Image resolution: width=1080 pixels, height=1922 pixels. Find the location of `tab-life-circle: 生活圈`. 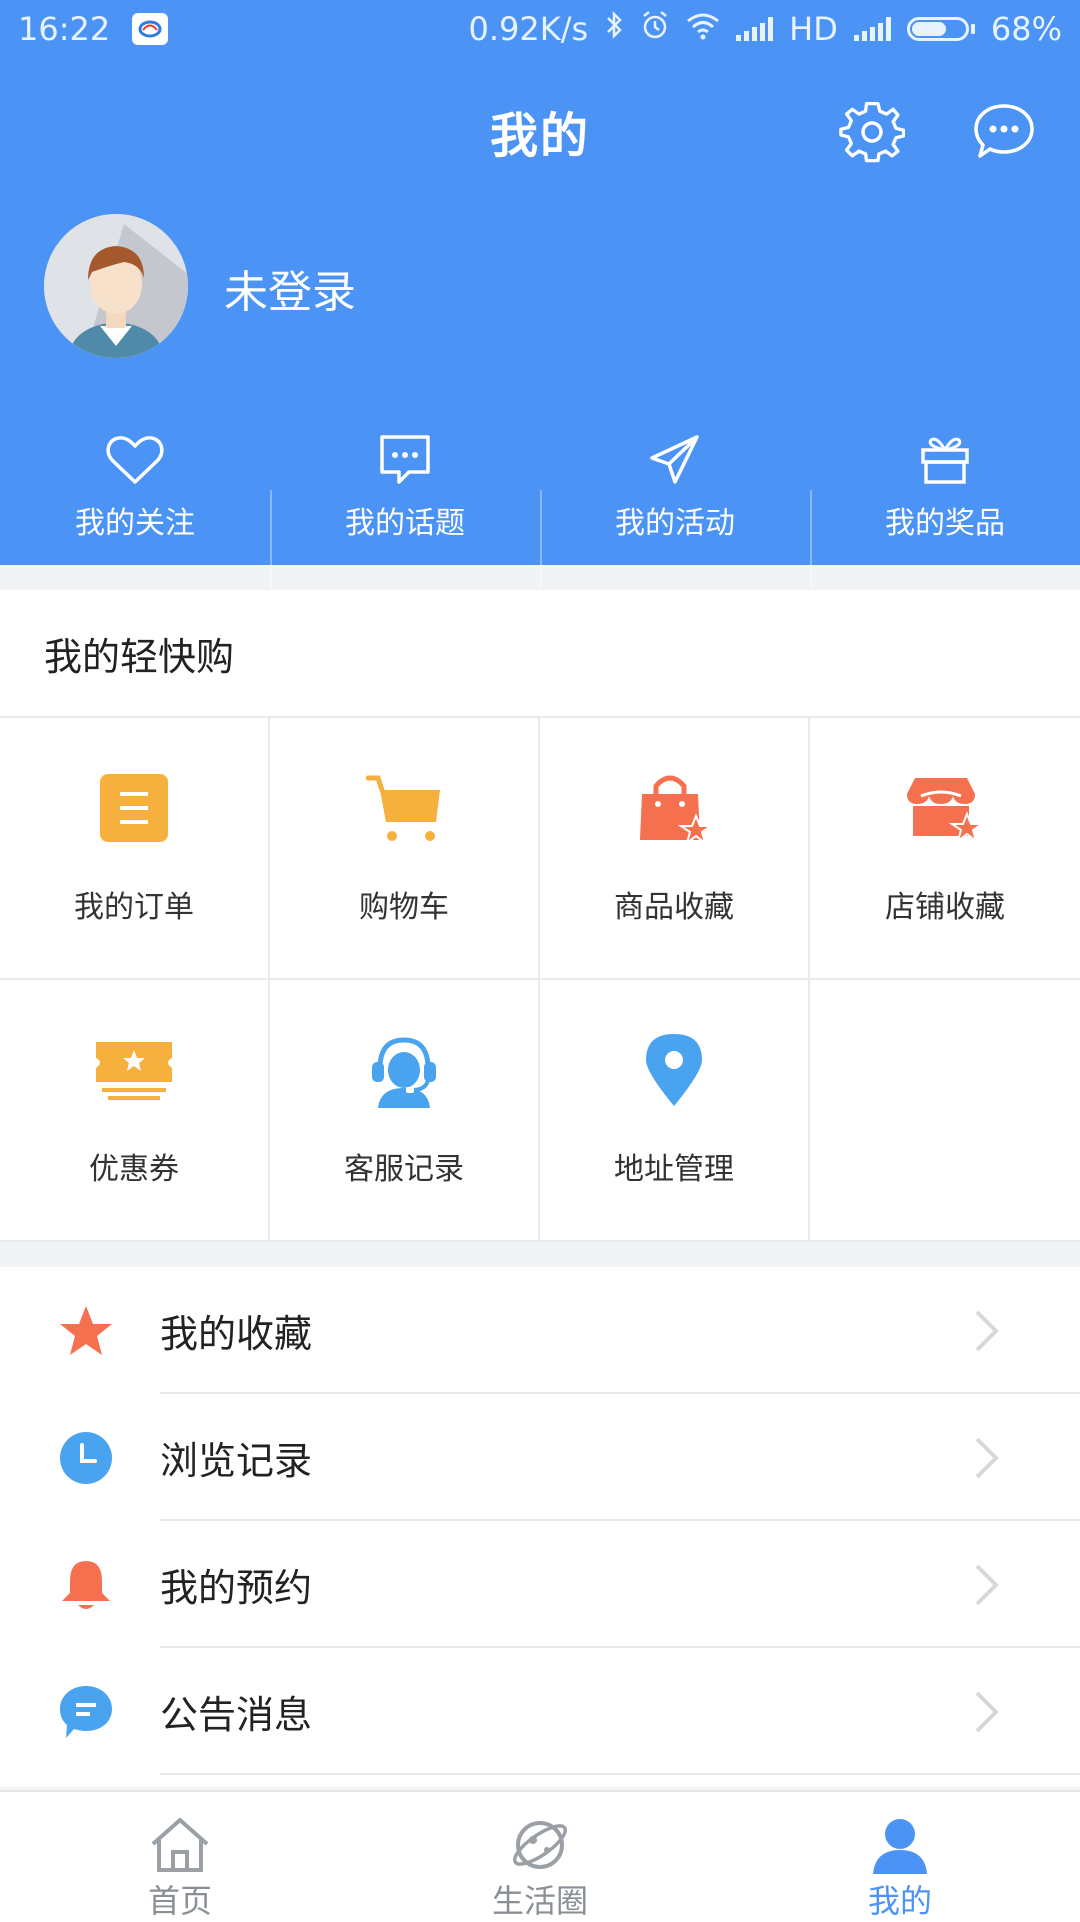

tab-life-circle: 生活圈 is located at coordinates (540, 1857).